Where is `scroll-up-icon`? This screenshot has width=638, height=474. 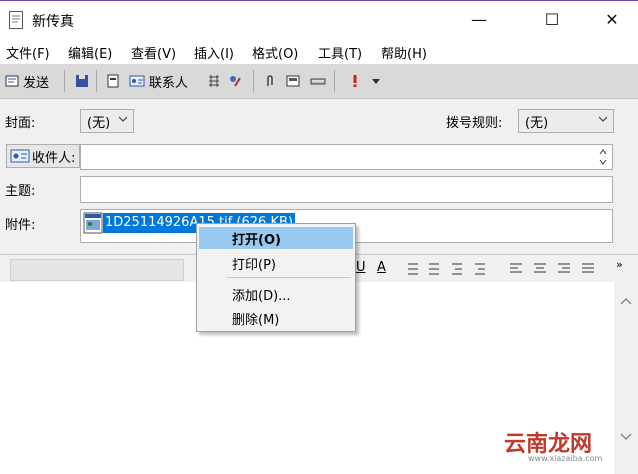 scroll-up-icon is located at coordinates (626, 301).